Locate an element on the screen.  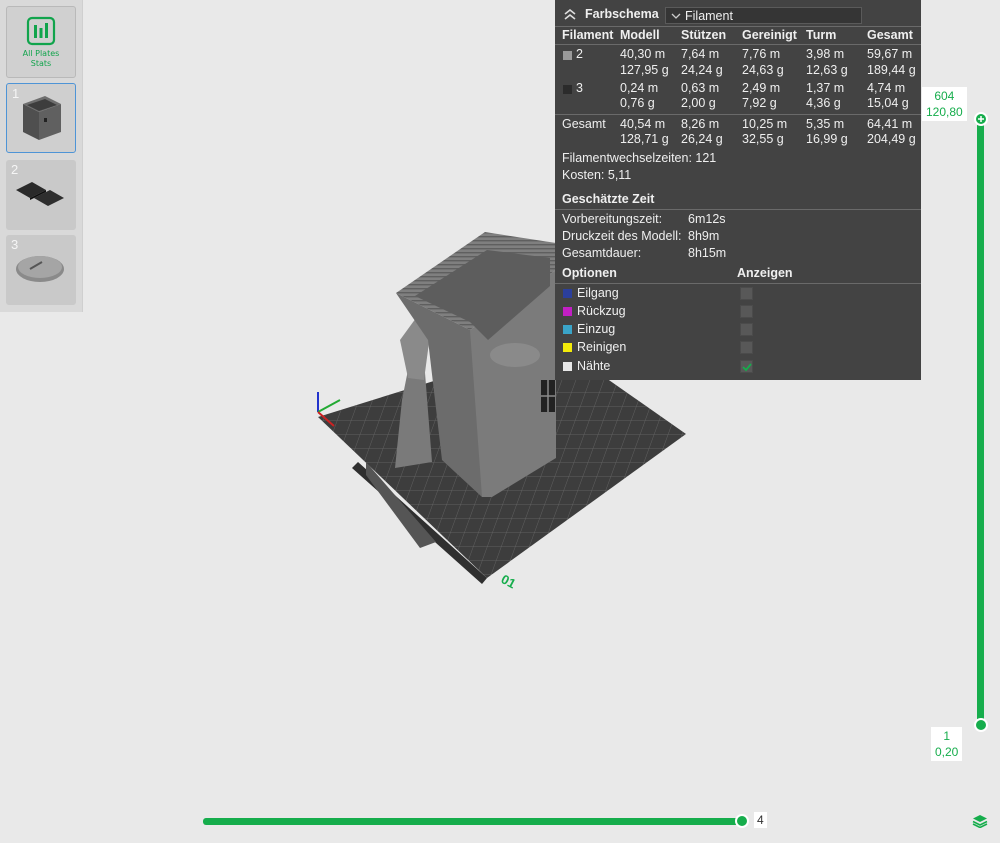
layer-slider-top-handle is located at coordinates (981, 119).